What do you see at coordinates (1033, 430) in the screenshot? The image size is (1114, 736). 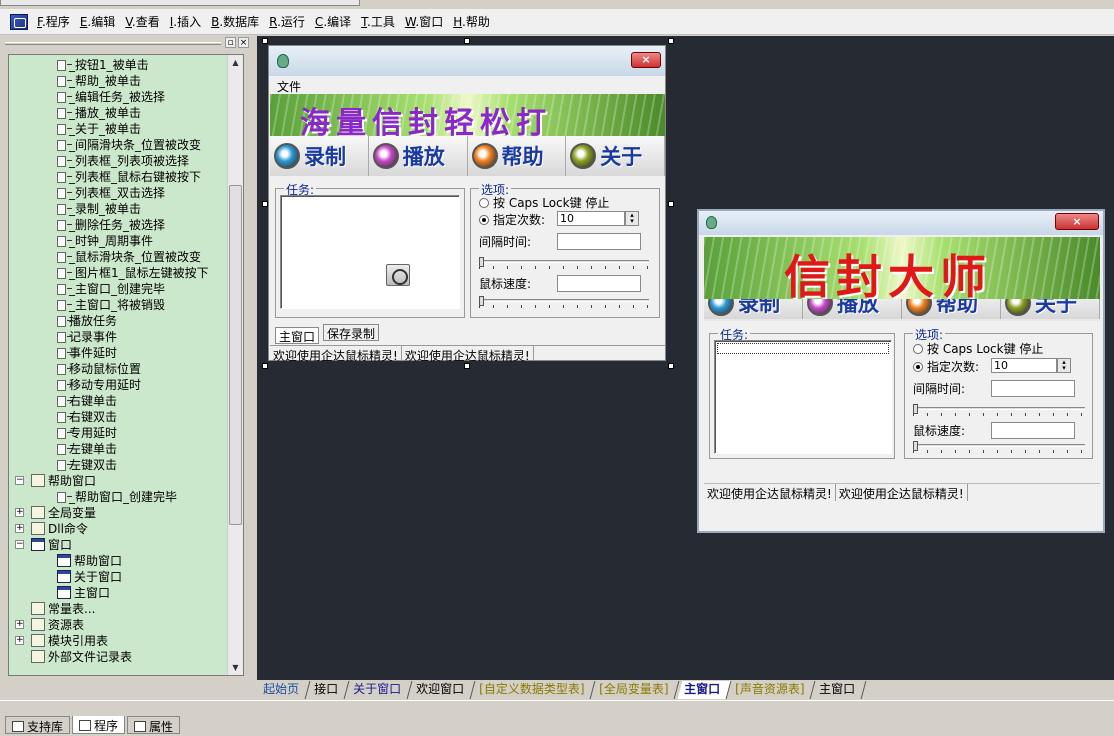 I see `preview-speed-input` at bounding box center [1033, 430].